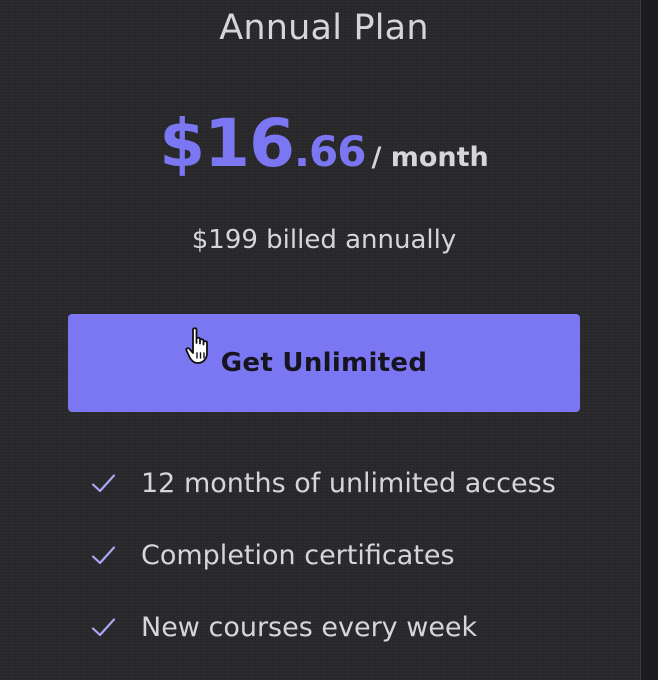  I want to click on list-item: Completion certificates, so click(323, 556).